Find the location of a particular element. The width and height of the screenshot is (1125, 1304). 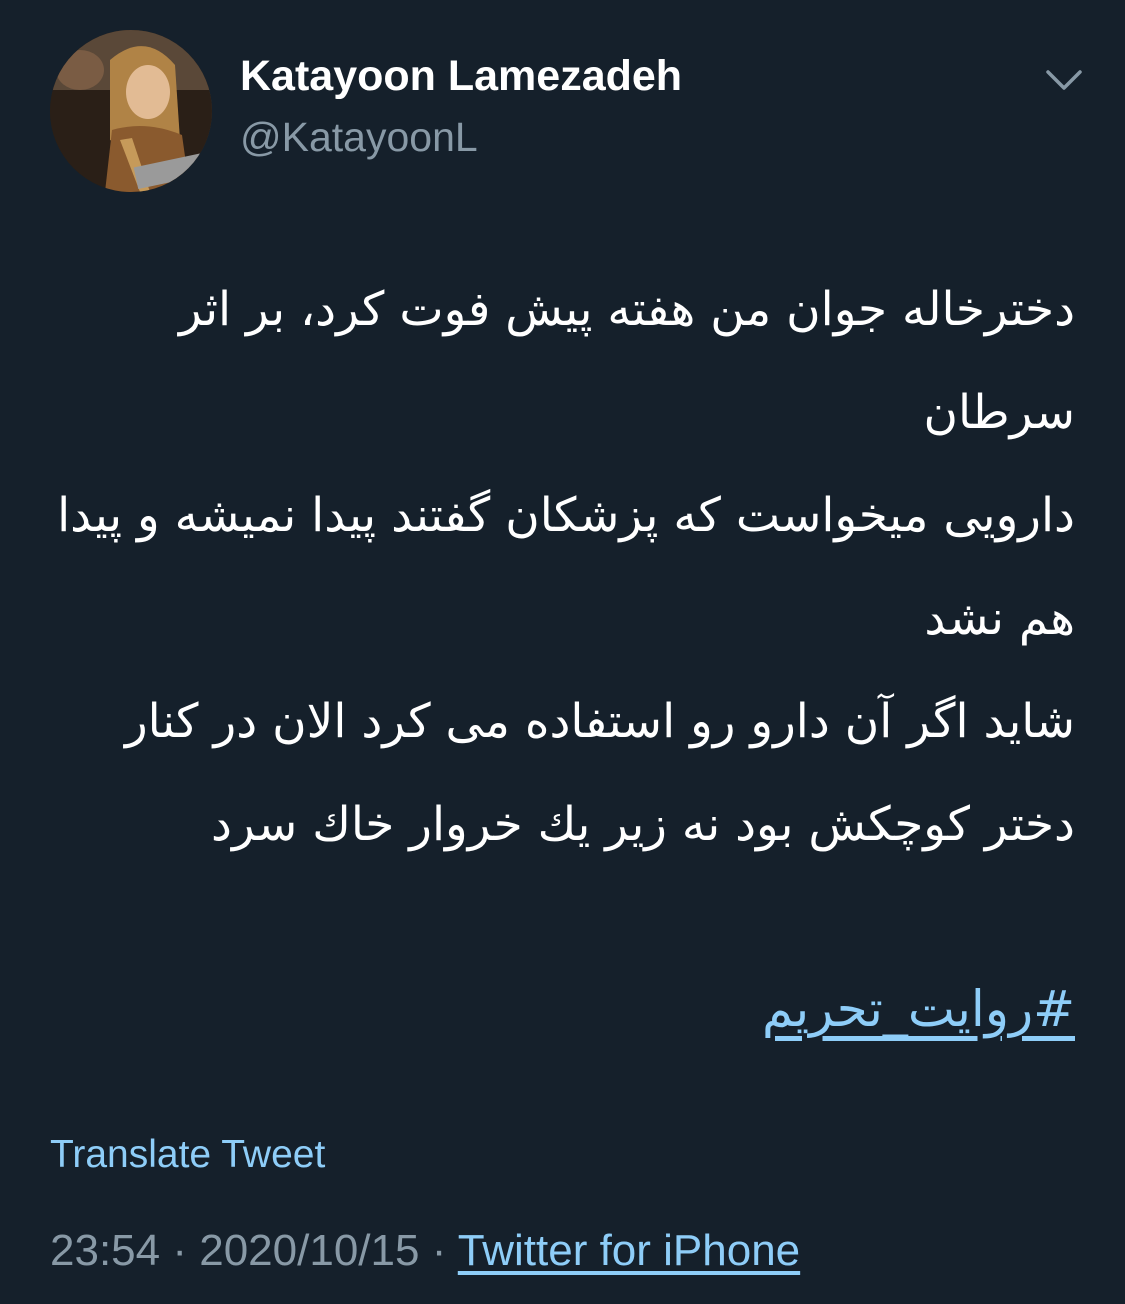

display-name: Katayoon Lamezadeh is located at coordinates (461, 76).